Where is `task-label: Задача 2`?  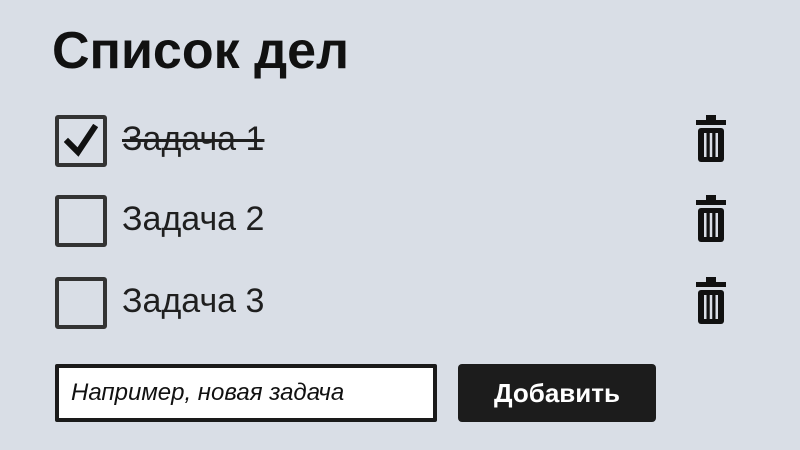 task-label: Задача 2 is located at coordinates (193, 219).